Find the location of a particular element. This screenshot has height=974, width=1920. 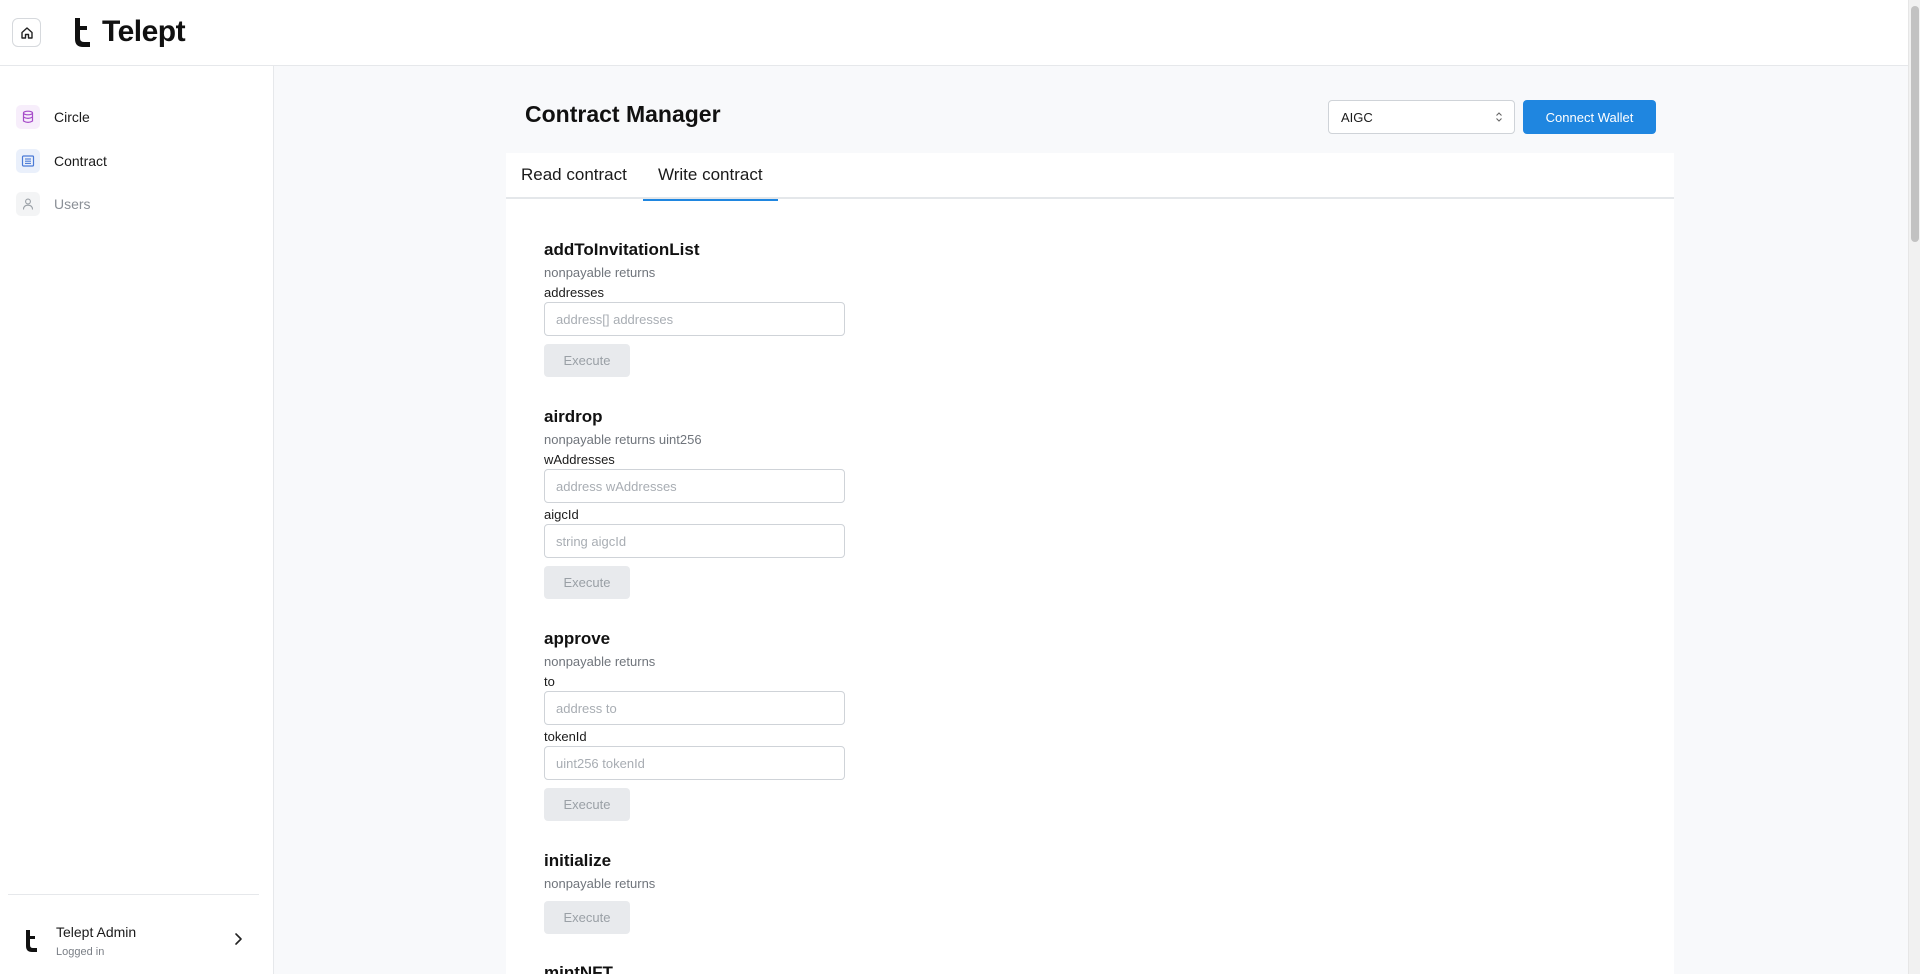

user-profile: Telept Admin Logged in is located at coordinates (139, 941).